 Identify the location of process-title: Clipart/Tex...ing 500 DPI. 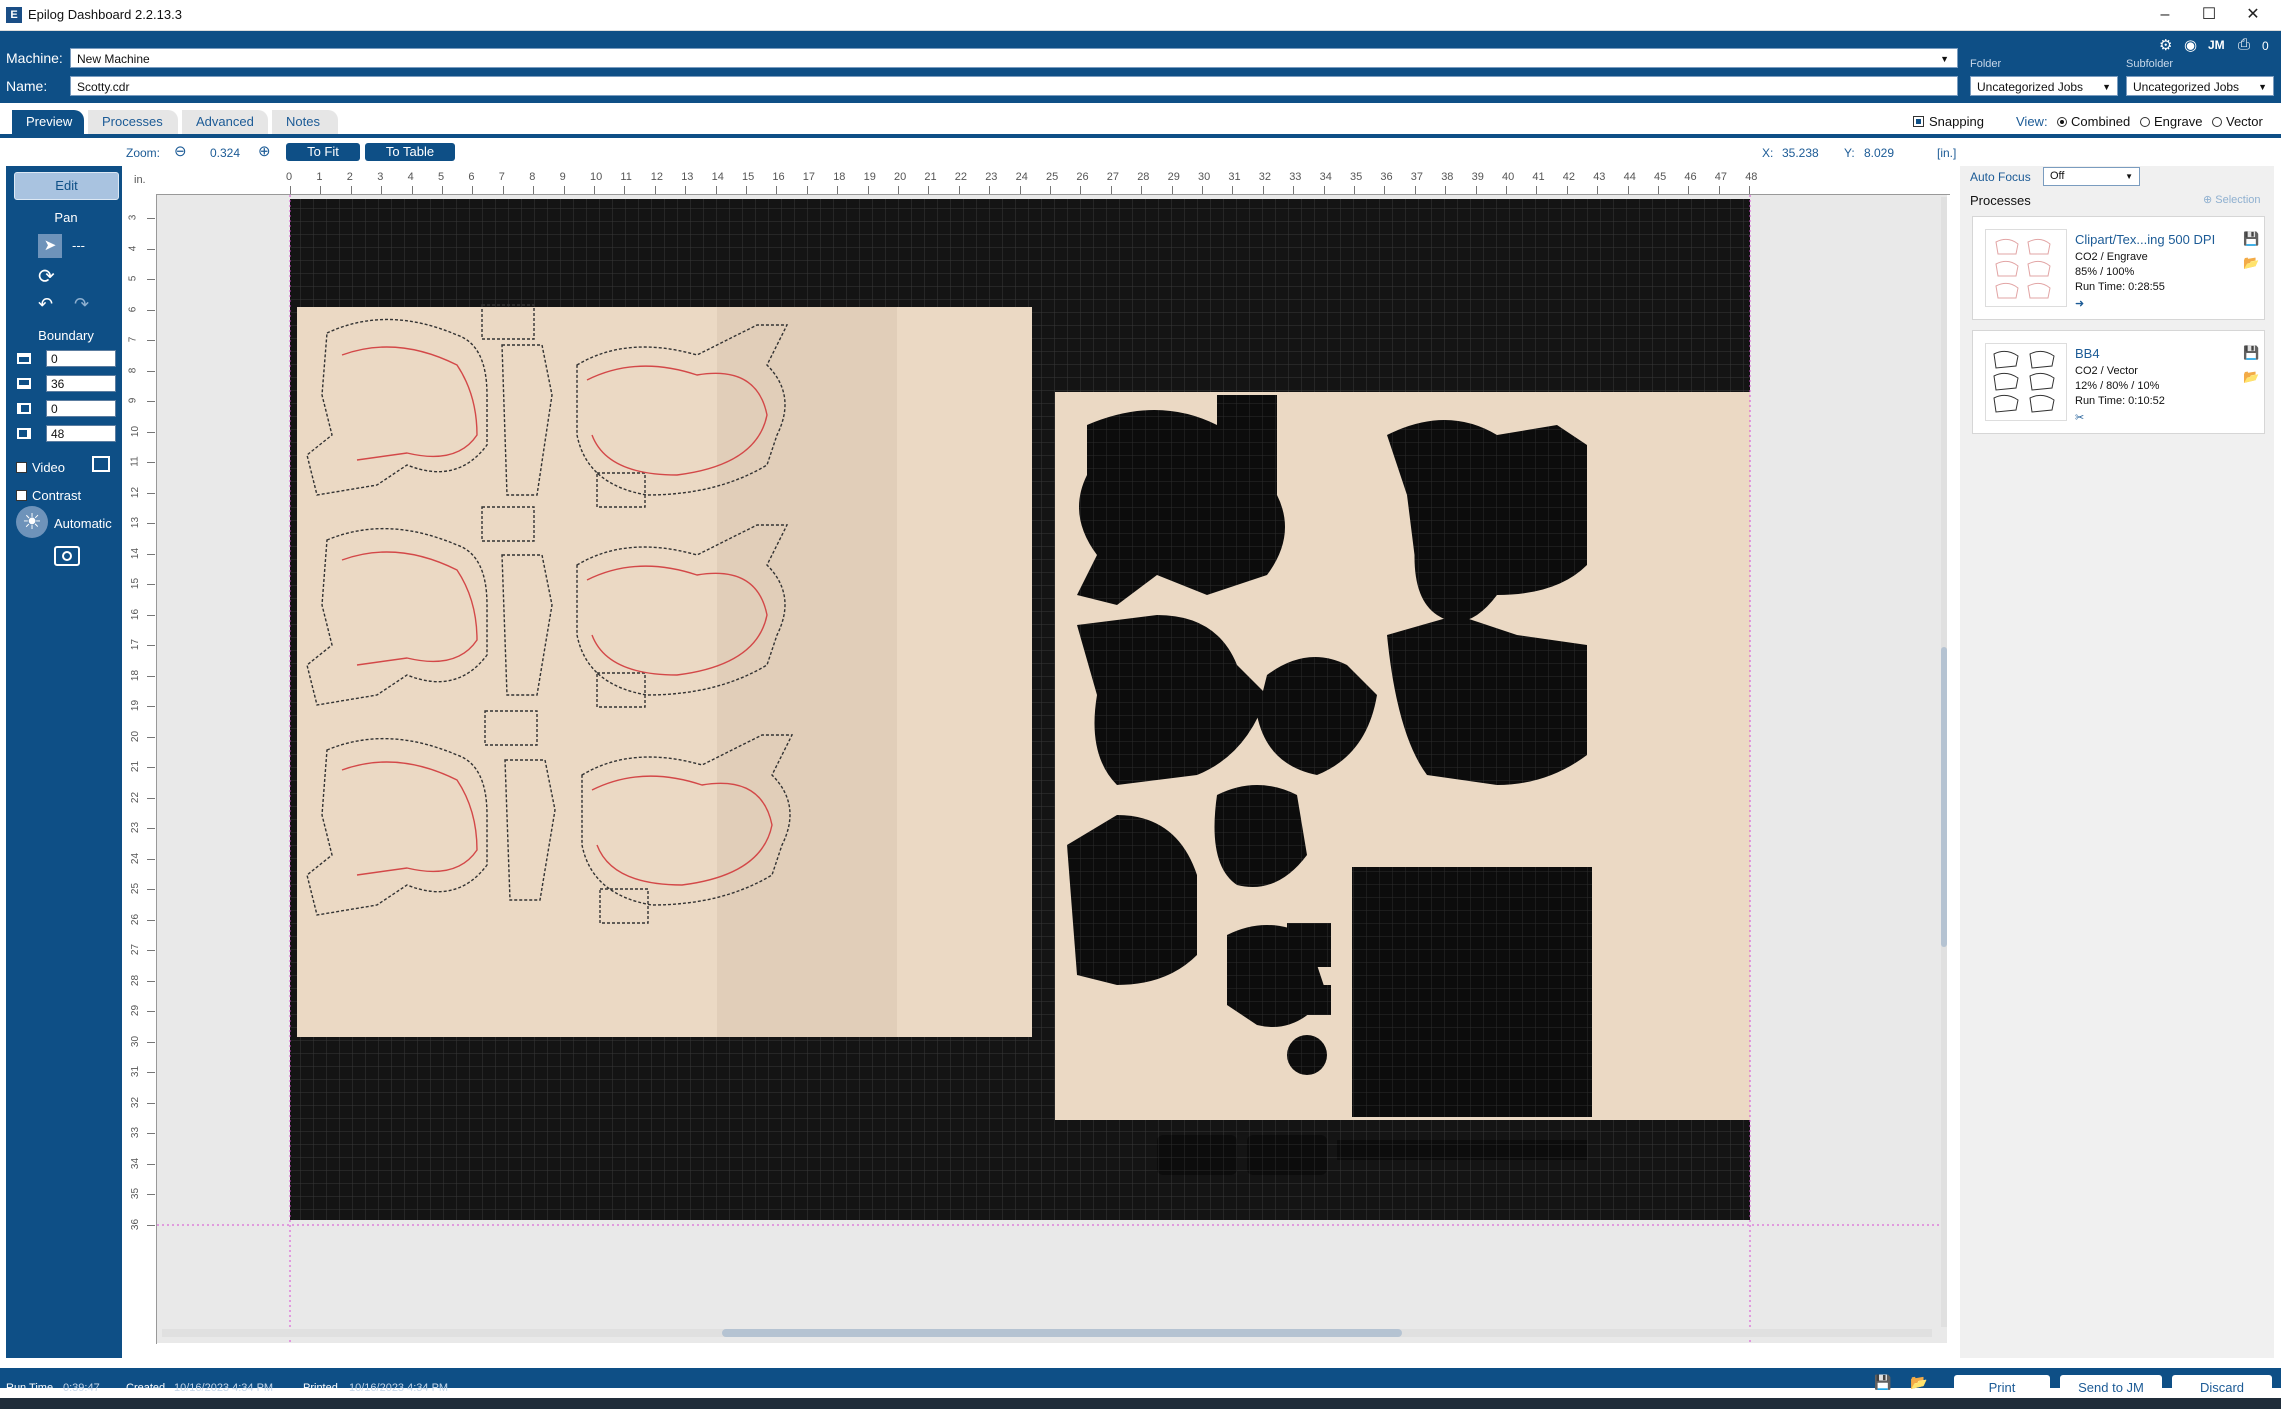
(2145, 239).